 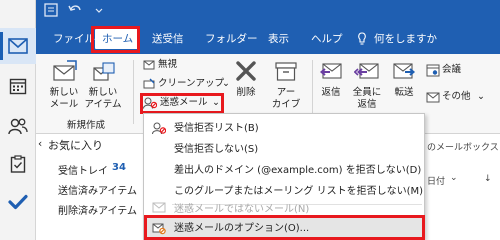 What do you see at coordinates (18, 202) in the screenshot?
I see `todo-check-icon` at bounding box center [18, 202].